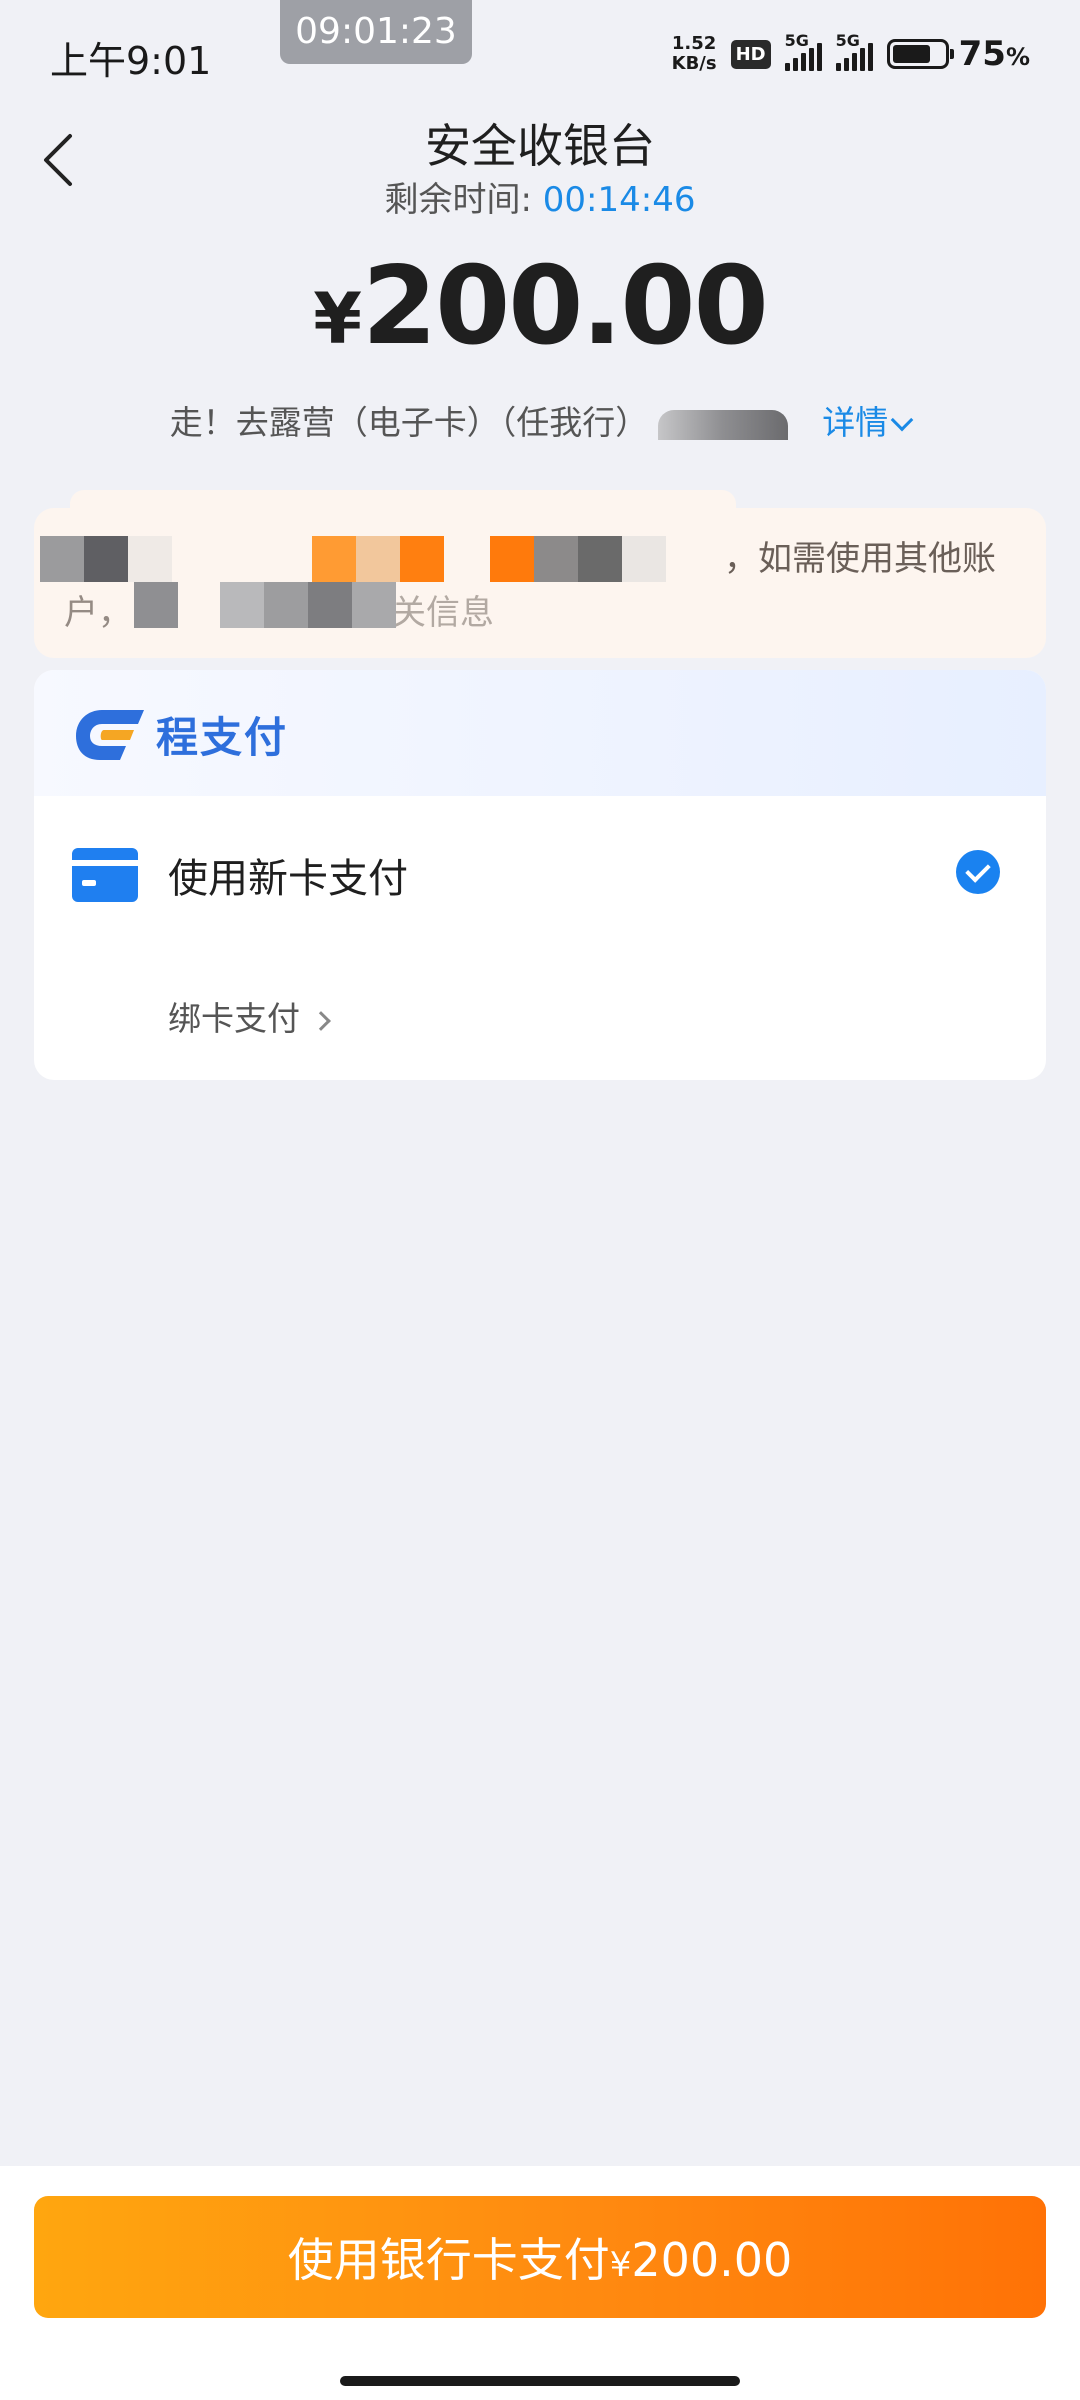 Image resolution: width=1080 pixels, height=2400 pixels. I want to click on status-time: 上午9:01, so click(131, 61).